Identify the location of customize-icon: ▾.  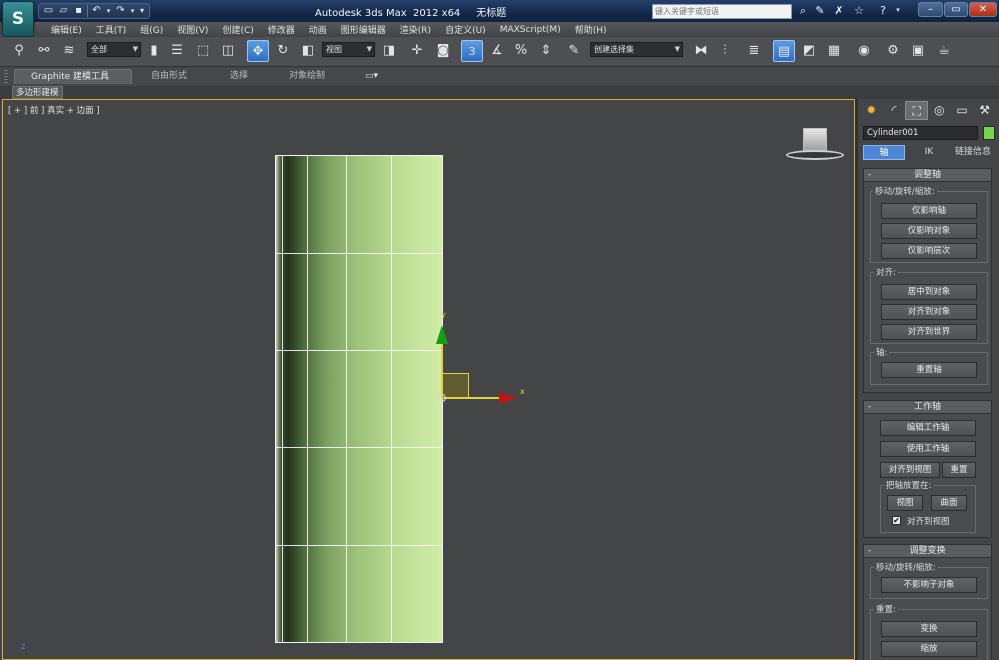
(142, 11).